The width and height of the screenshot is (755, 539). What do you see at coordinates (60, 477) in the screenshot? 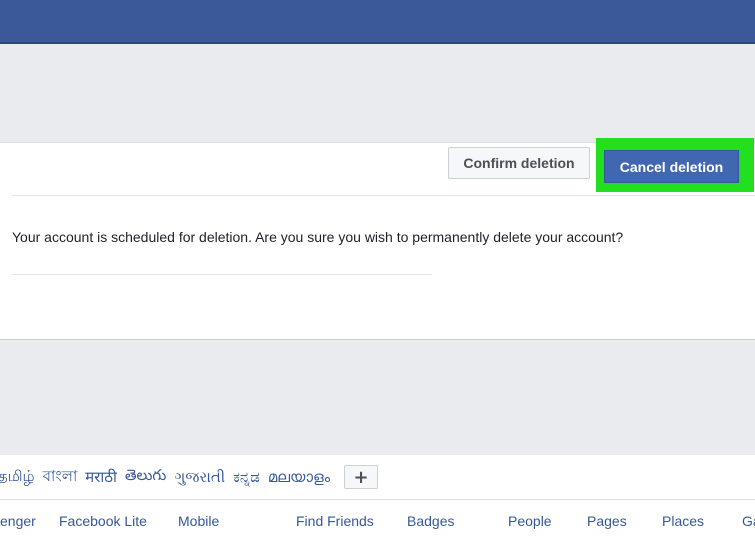
I see `language-link-bengali: বাংলা` at bounding box center [60, 477].